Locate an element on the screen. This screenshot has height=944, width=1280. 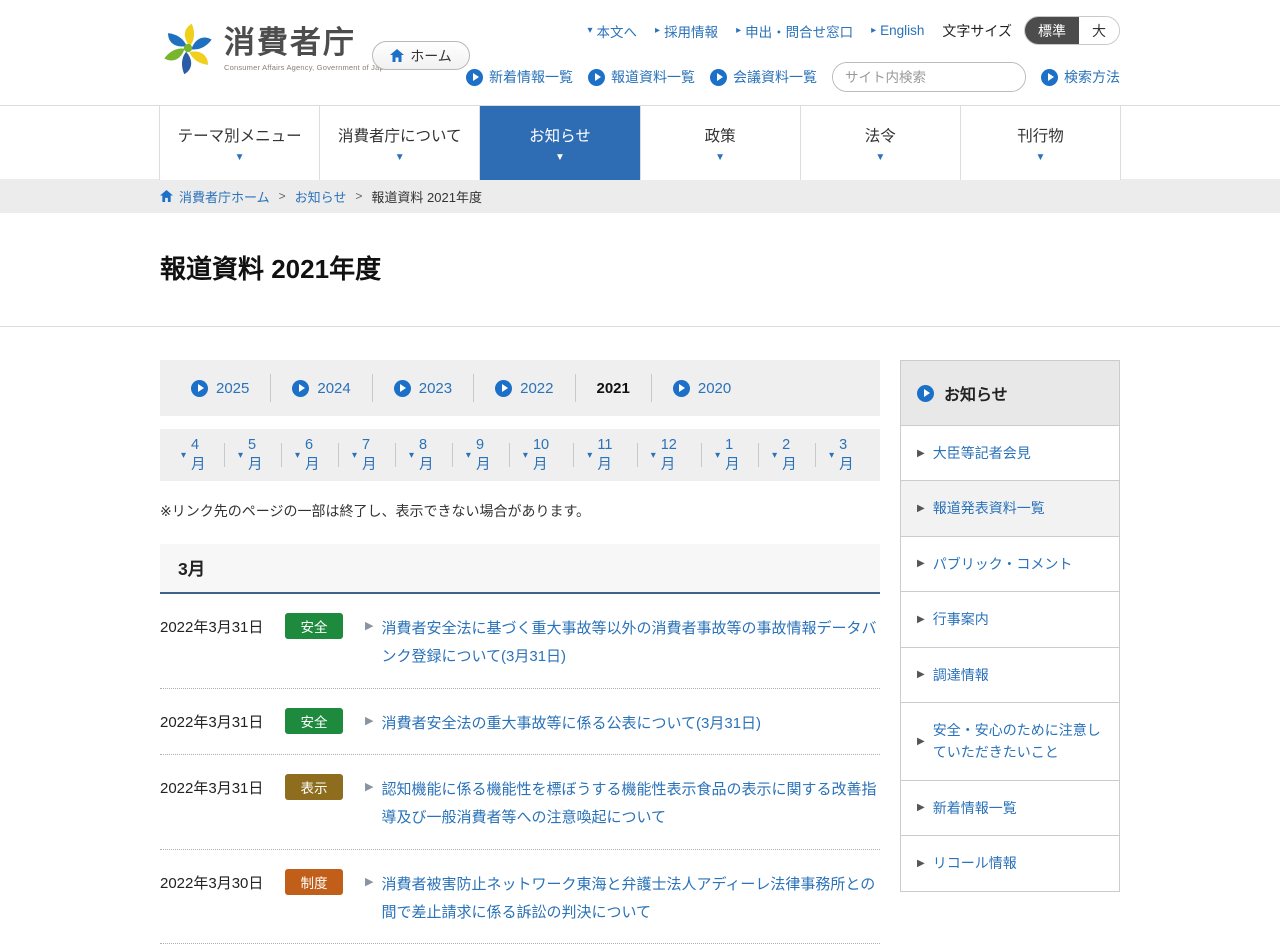
news-date: 2022年3月30日 is located at coordinates (212, 883).